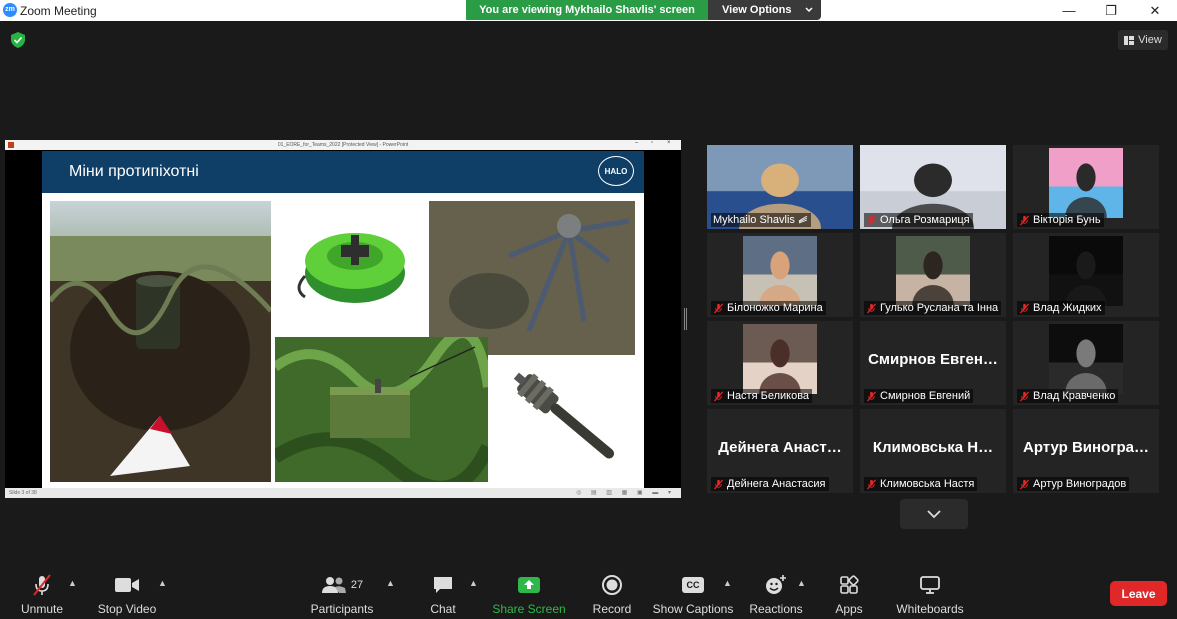 The width and height of the screenshot is (1177, 619). I want to click on view-options-label: View Options, so click(757, 10).